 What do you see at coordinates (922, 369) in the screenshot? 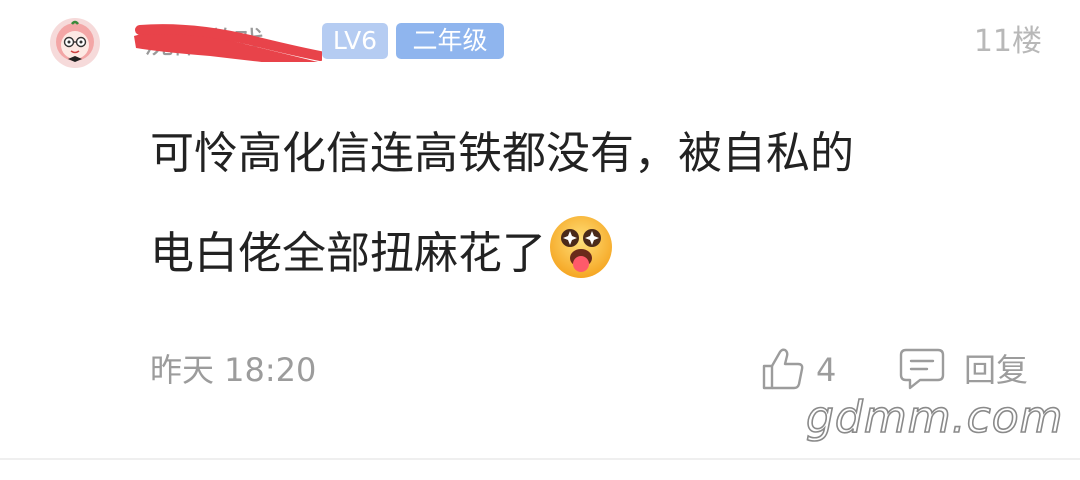
I see `reply-bubble-icon` at bounding box center [922, 369].